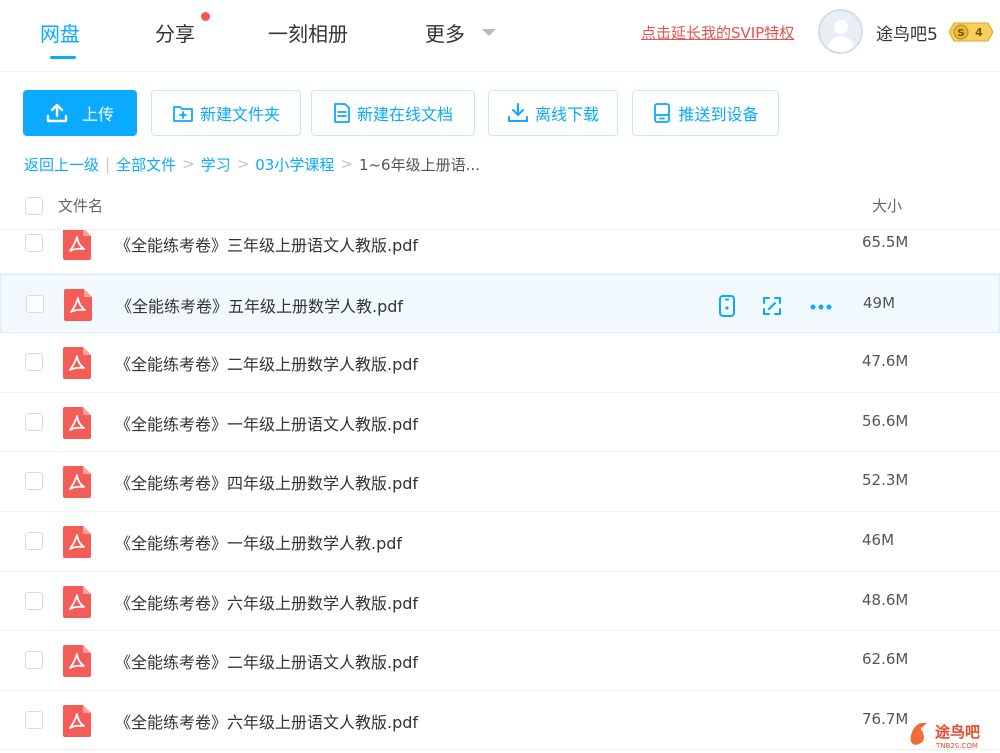 This screenshot has height=753, width=1000. I want to click on new-folder-icon, so click(183, 114).